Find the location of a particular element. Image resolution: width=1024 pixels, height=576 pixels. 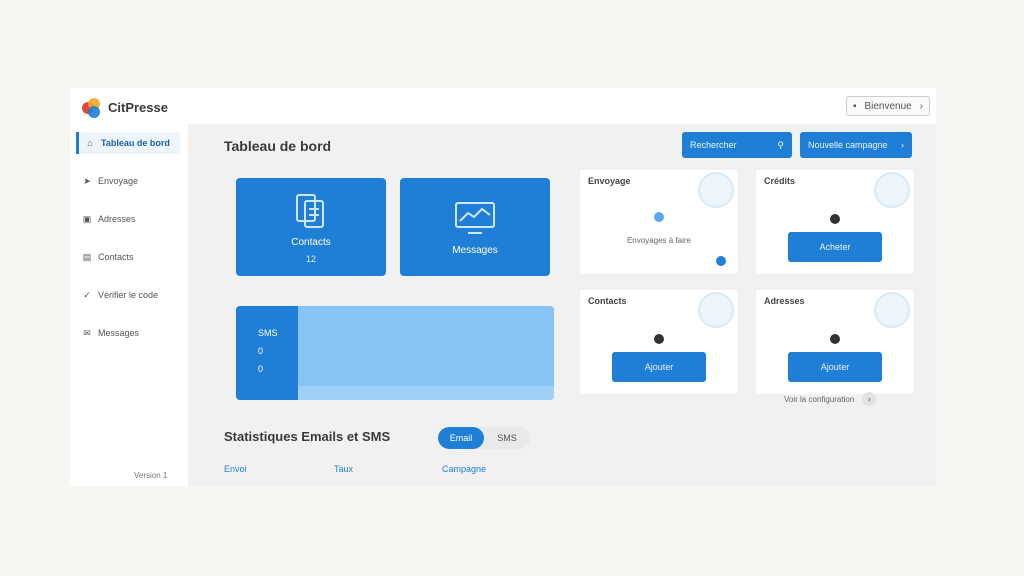

sidebar-item-dashboard: ⌂ Tableau de bord is located at coordinates (128, 143).